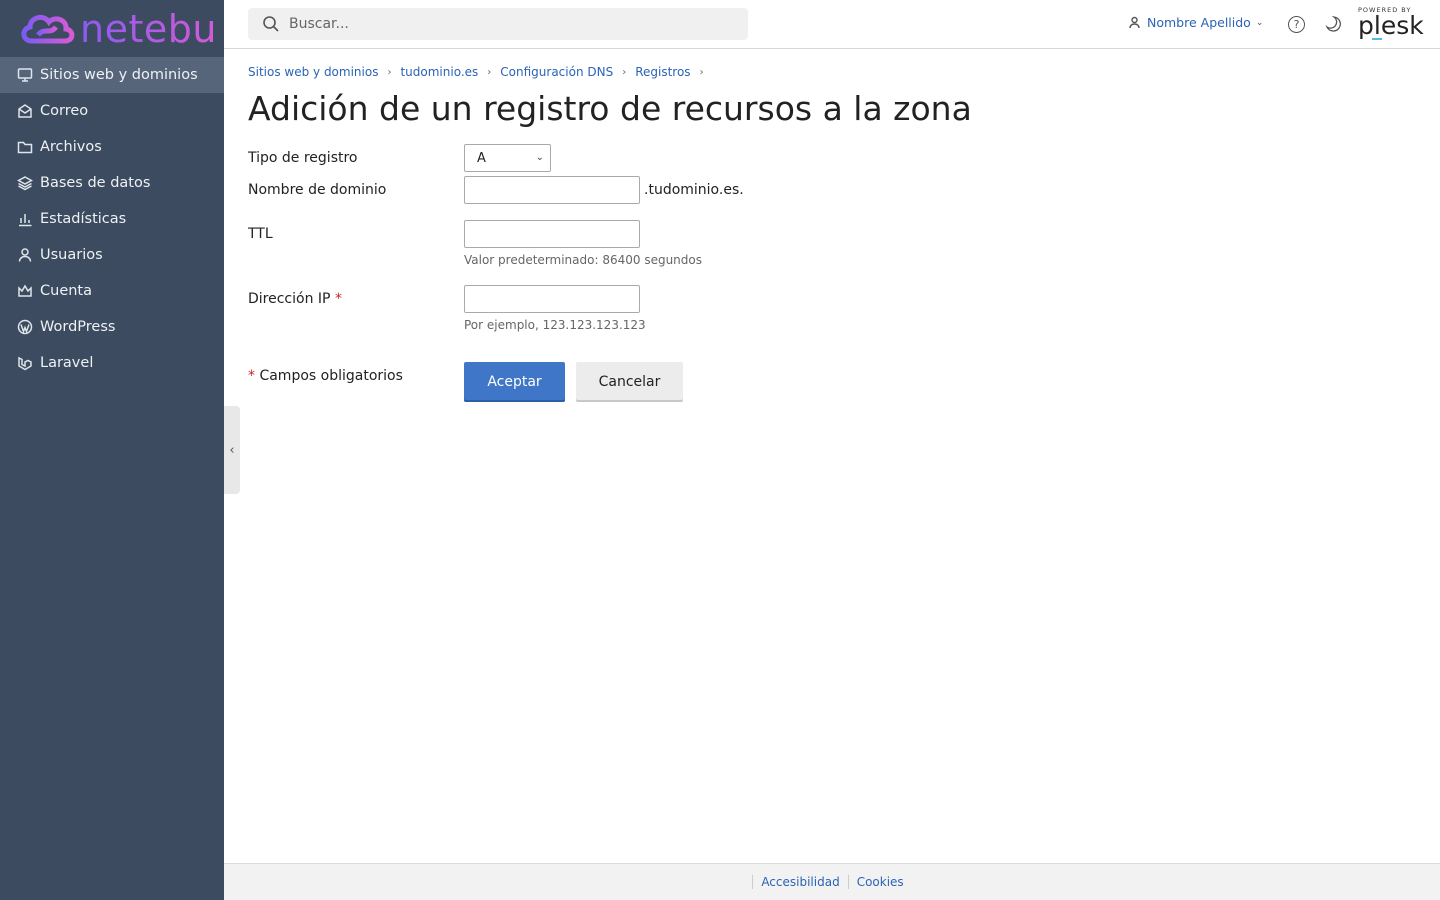 The width and height of the screenshot is (1440, 900). What do you see at coordinates (25, 219) in the screenshot?
I see `bar-chart-icon` at bounding box center [25, 219].